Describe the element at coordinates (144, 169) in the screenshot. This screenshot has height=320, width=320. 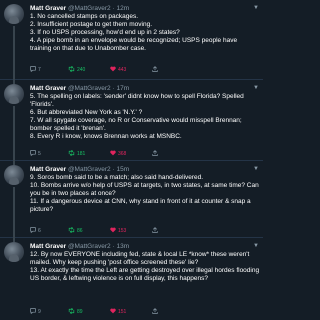
I see `tweet-header: Matt Graver @MattGraver2 · 15m ▼` at that location.